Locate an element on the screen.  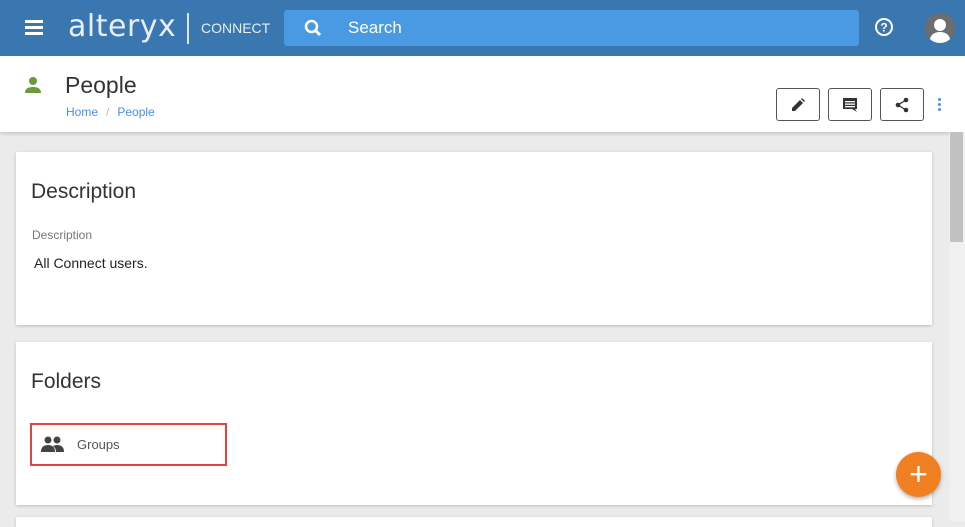
description-title: Description is located at coordinates (84, 191).